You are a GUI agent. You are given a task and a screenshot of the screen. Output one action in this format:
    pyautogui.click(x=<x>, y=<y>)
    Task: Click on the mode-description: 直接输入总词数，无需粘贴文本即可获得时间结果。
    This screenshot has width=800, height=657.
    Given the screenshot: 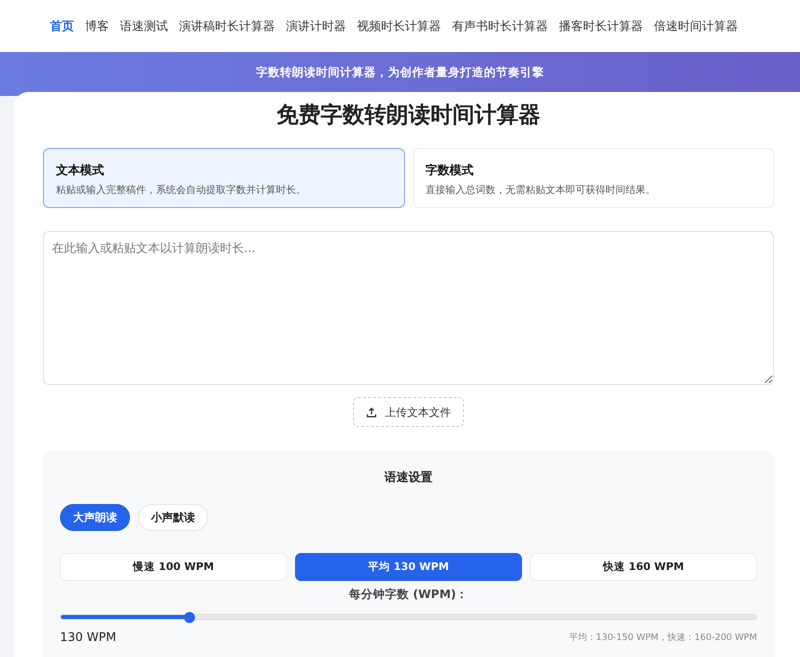 What is the action you would take?
    pyautogui.click(x=541, y=190)
    